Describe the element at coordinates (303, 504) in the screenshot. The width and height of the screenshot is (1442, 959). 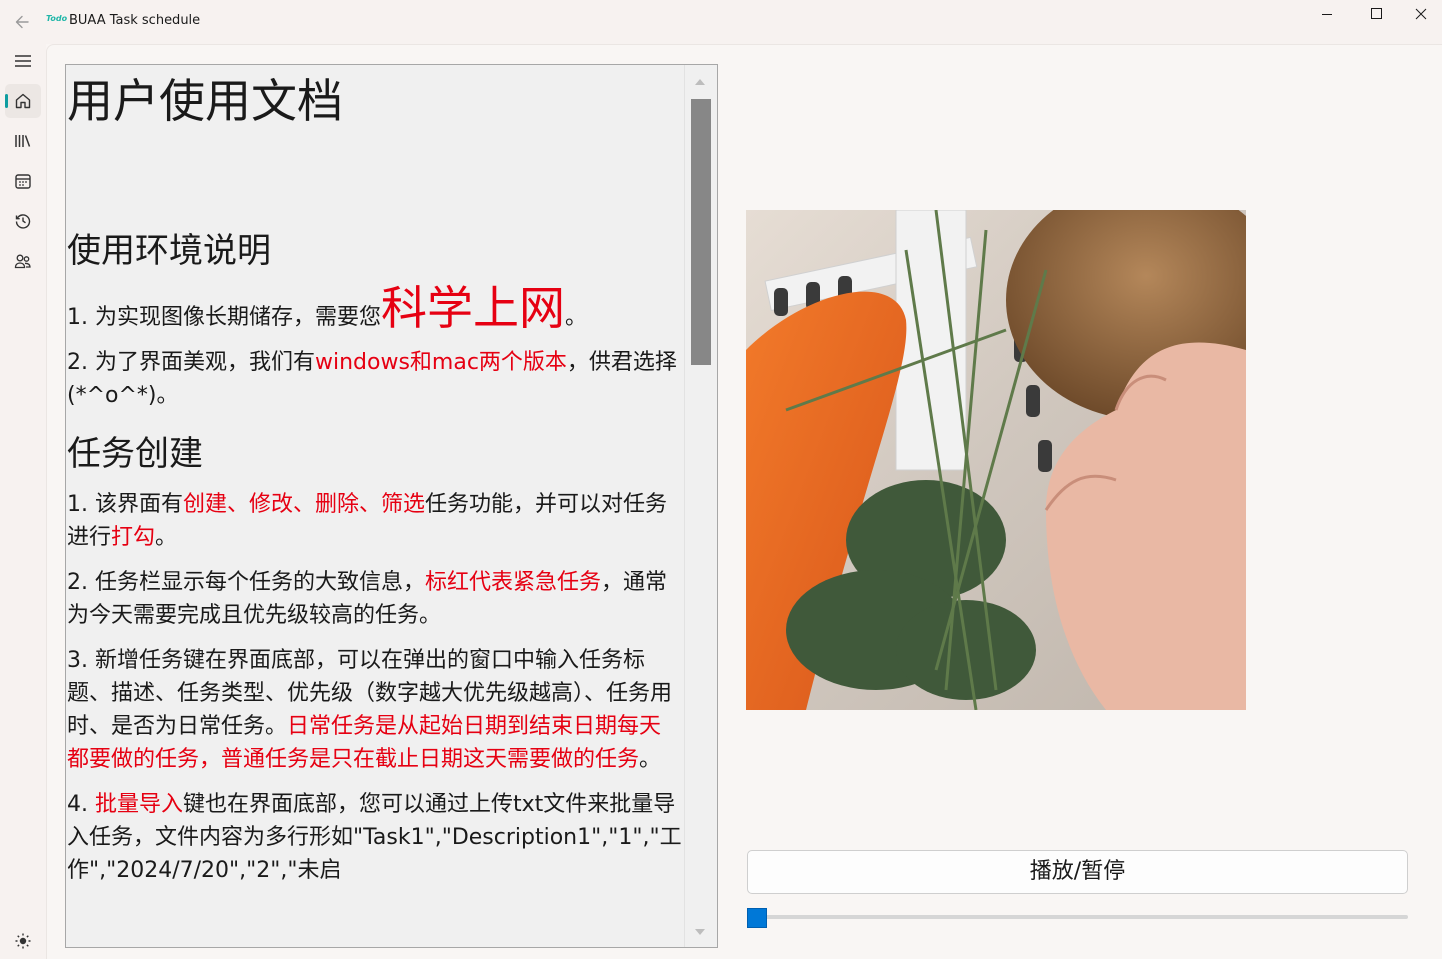
I see `doc-highlight: 创建、修改、删除、筛选` at that location.